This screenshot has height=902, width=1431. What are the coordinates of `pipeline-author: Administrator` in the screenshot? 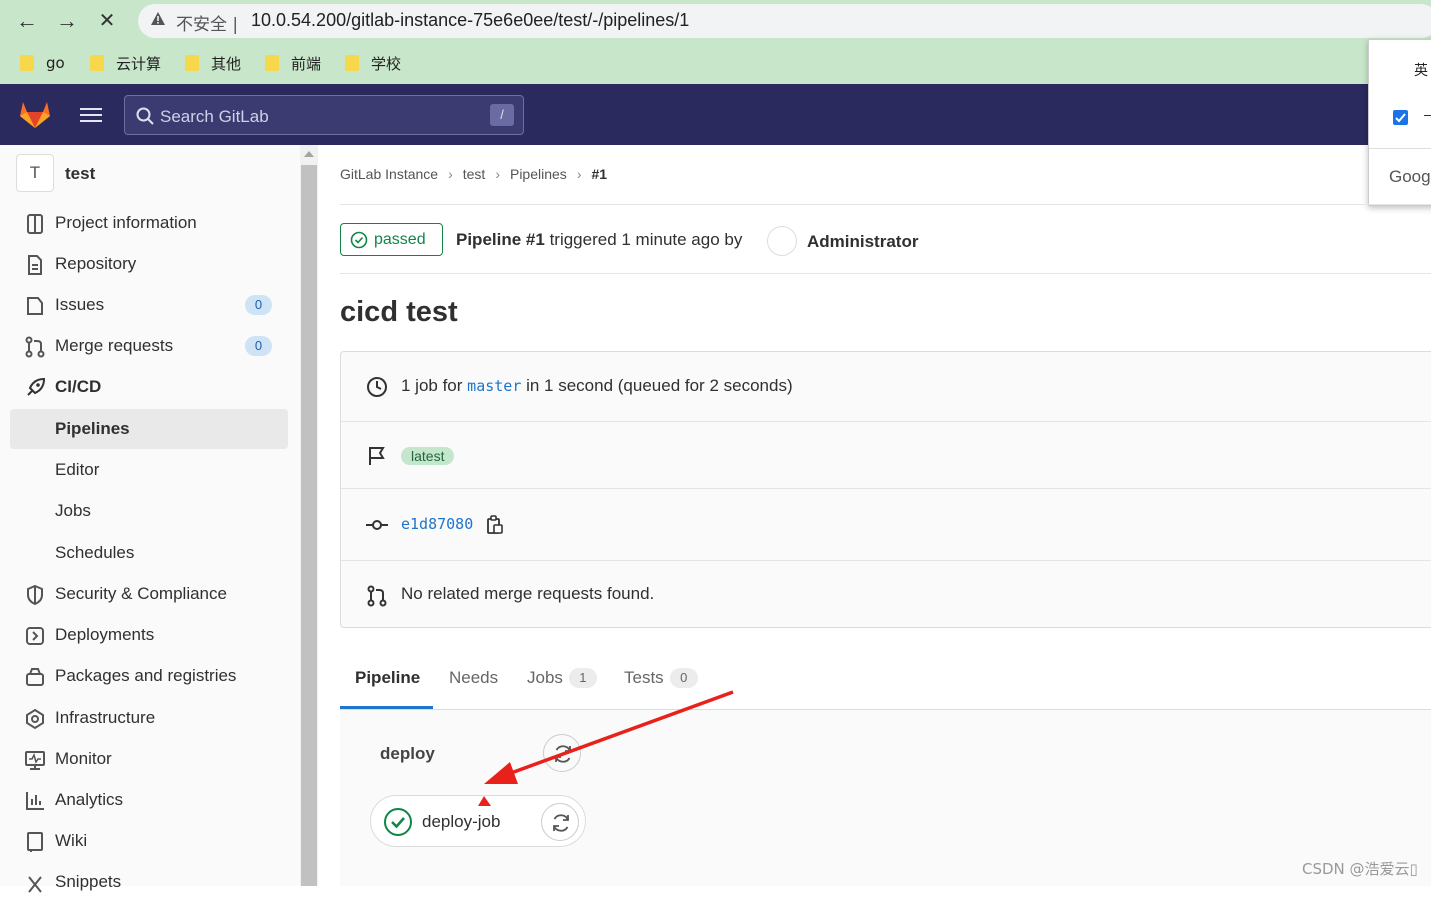 It's located at (862, 242).